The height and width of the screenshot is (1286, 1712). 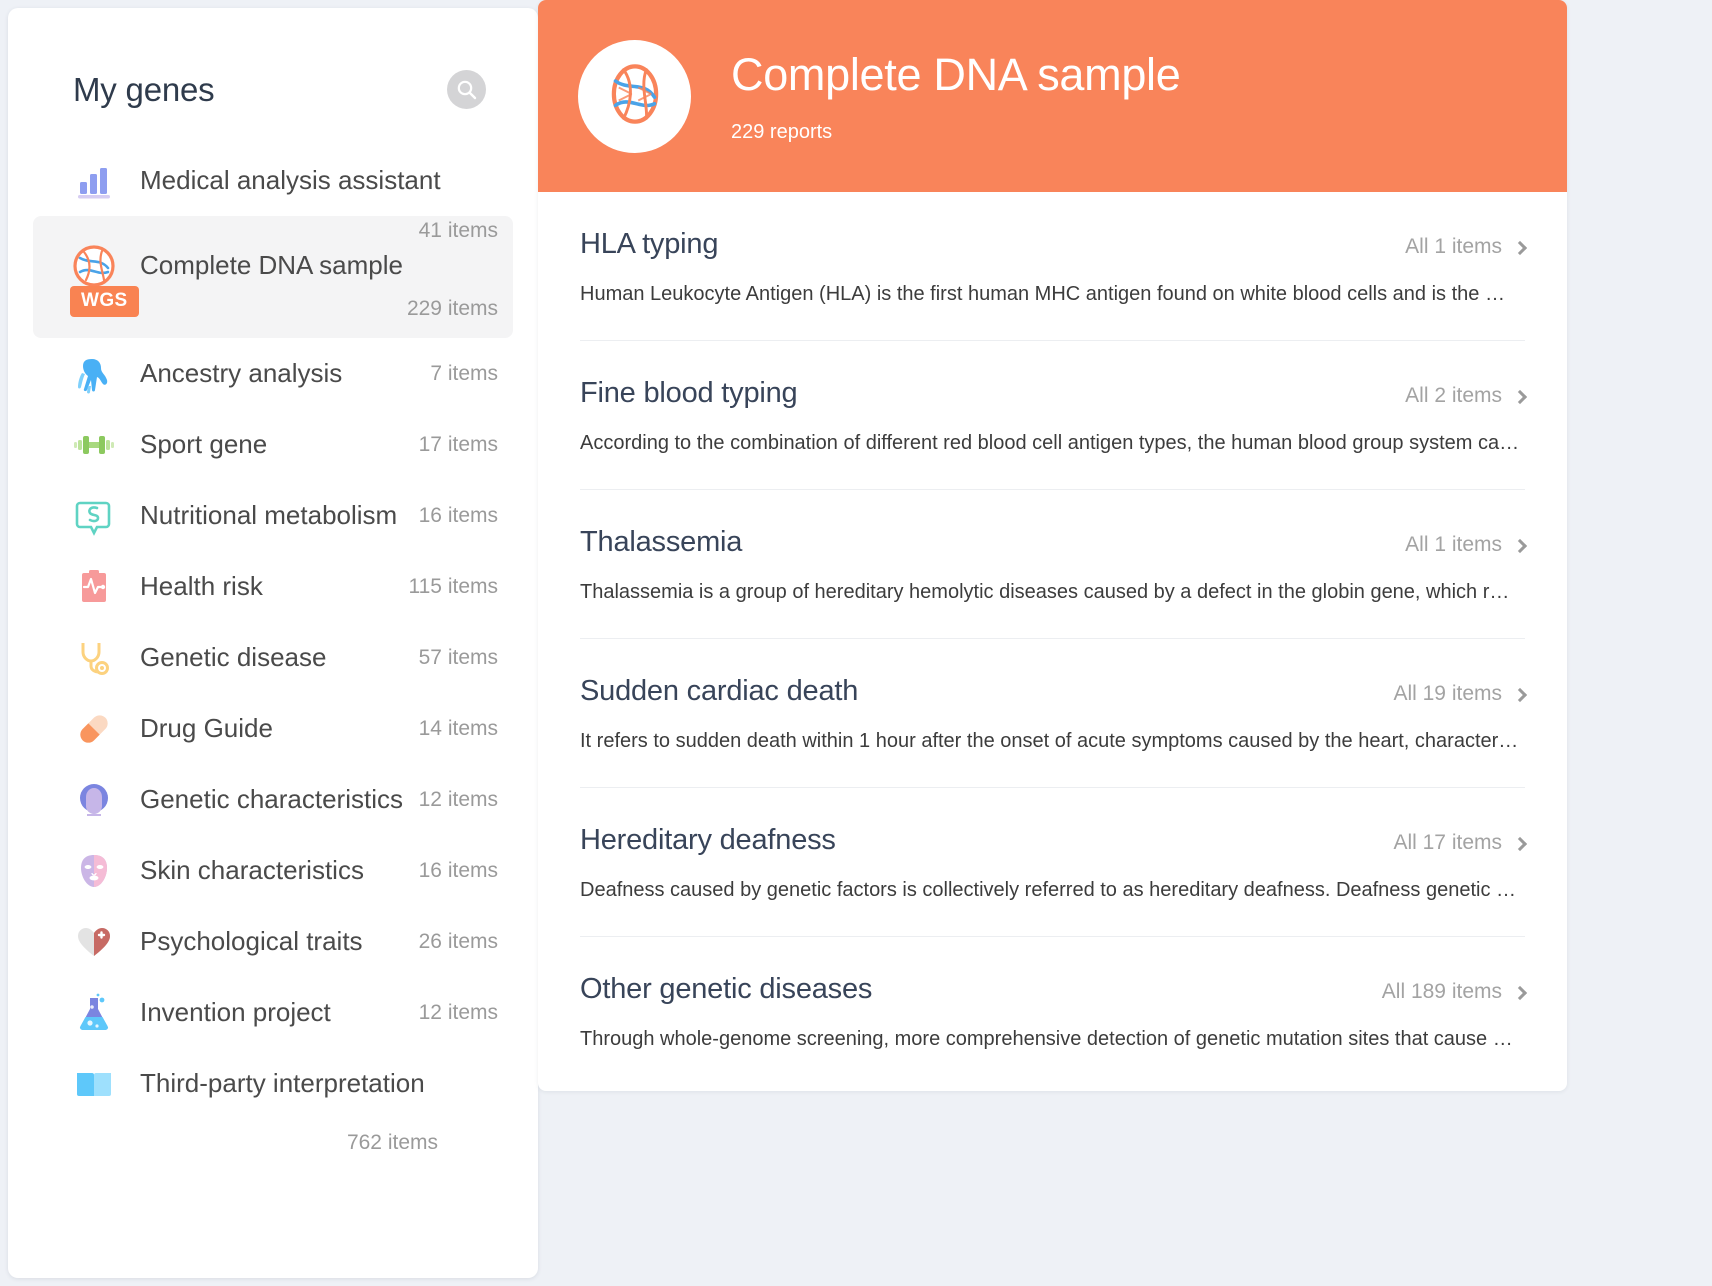 I want to click on sidebar-item-genetic-disease: Genetic disease 57 items, so click(x=273, y=657).